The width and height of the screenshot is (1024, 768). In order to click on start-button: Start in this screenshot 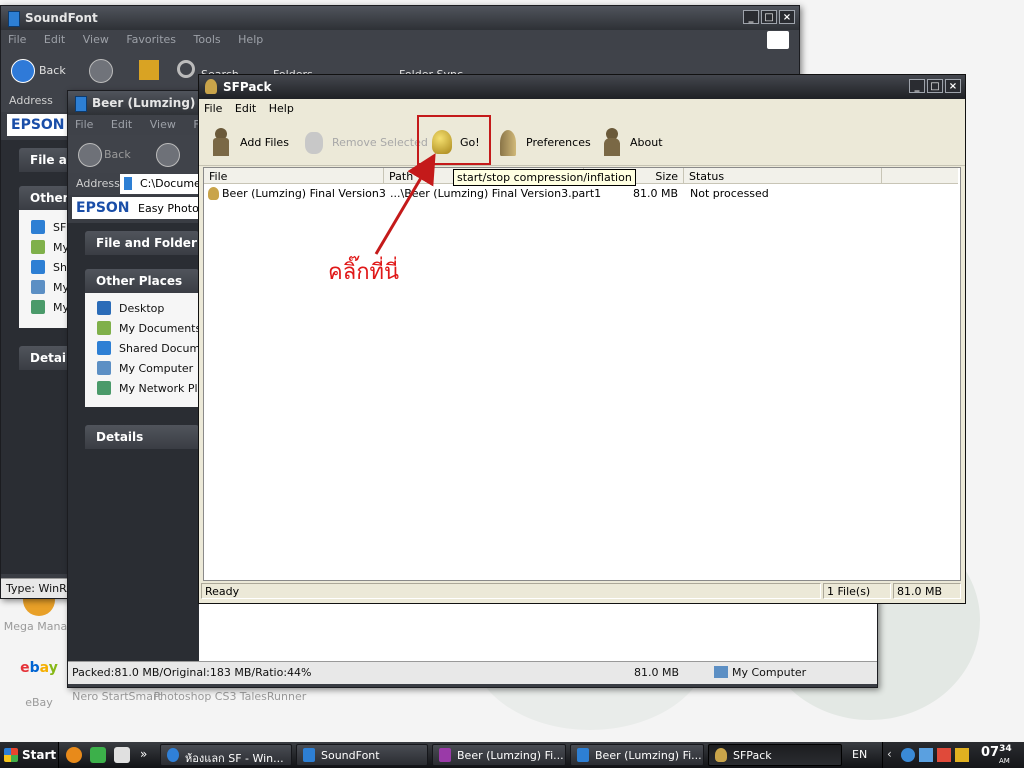, I will do `click(29, 755)`.